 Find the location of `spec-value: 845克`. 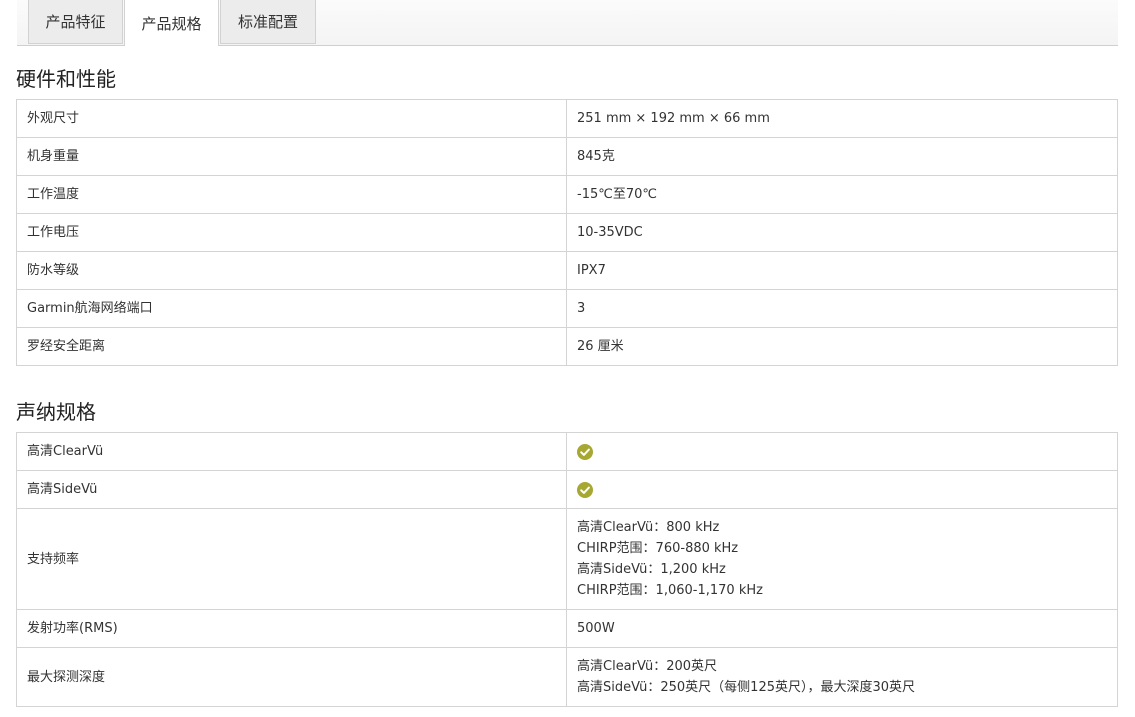

spec-value: 845克 is located at coordinates (842, 156).